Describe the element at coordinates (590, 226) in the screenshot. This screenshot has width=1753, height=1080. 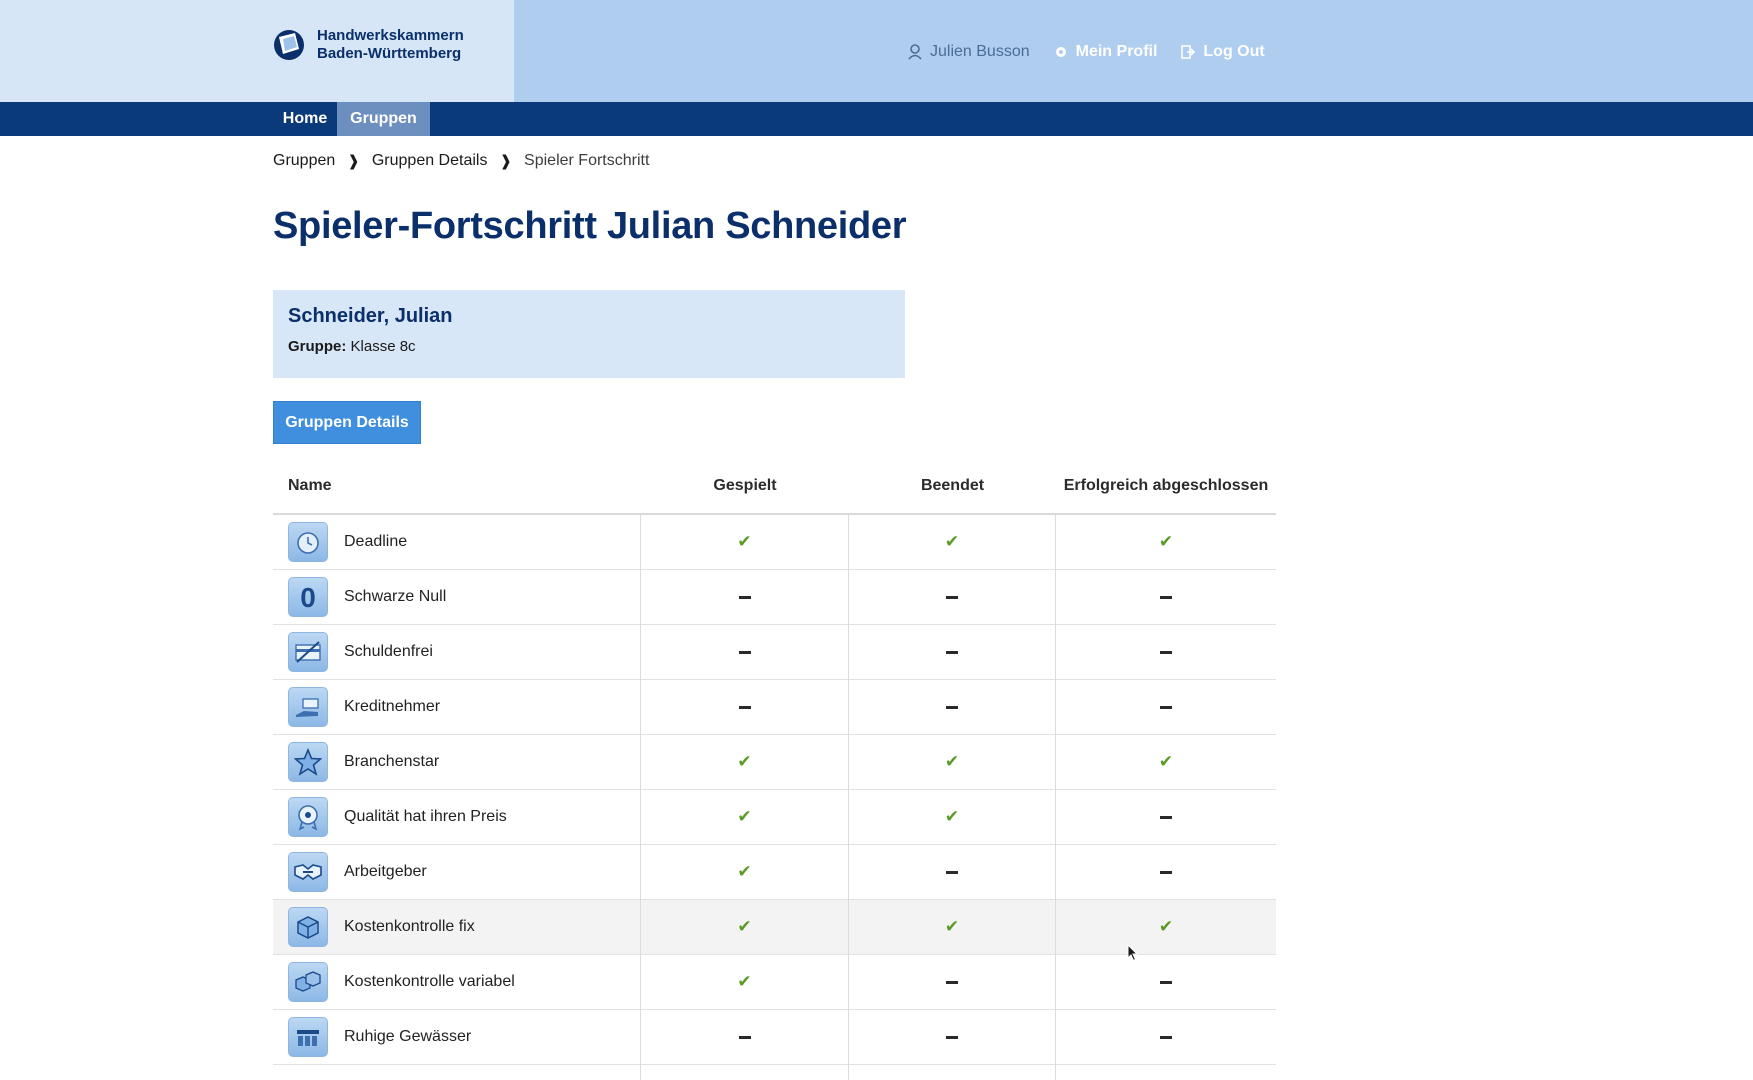
I see `page-title: Spieler-Fortschritt Julian Schneider` at that location.